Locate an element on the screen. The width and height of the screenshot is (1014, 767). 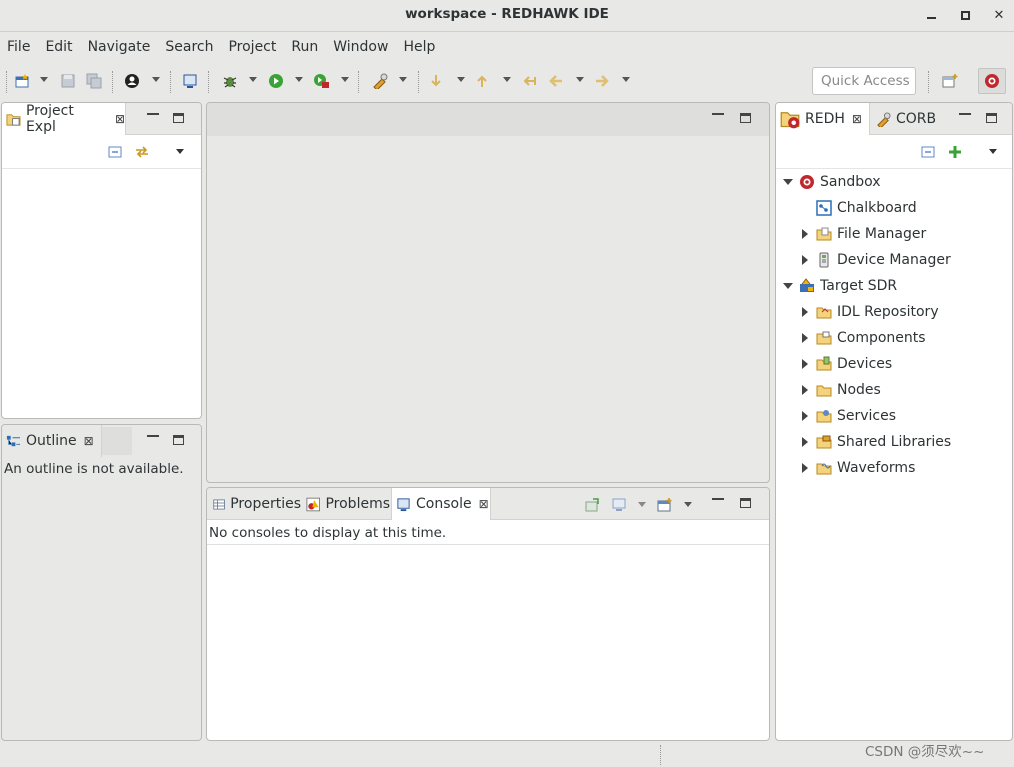
display-console-icon is located at coordinates (619, 505).